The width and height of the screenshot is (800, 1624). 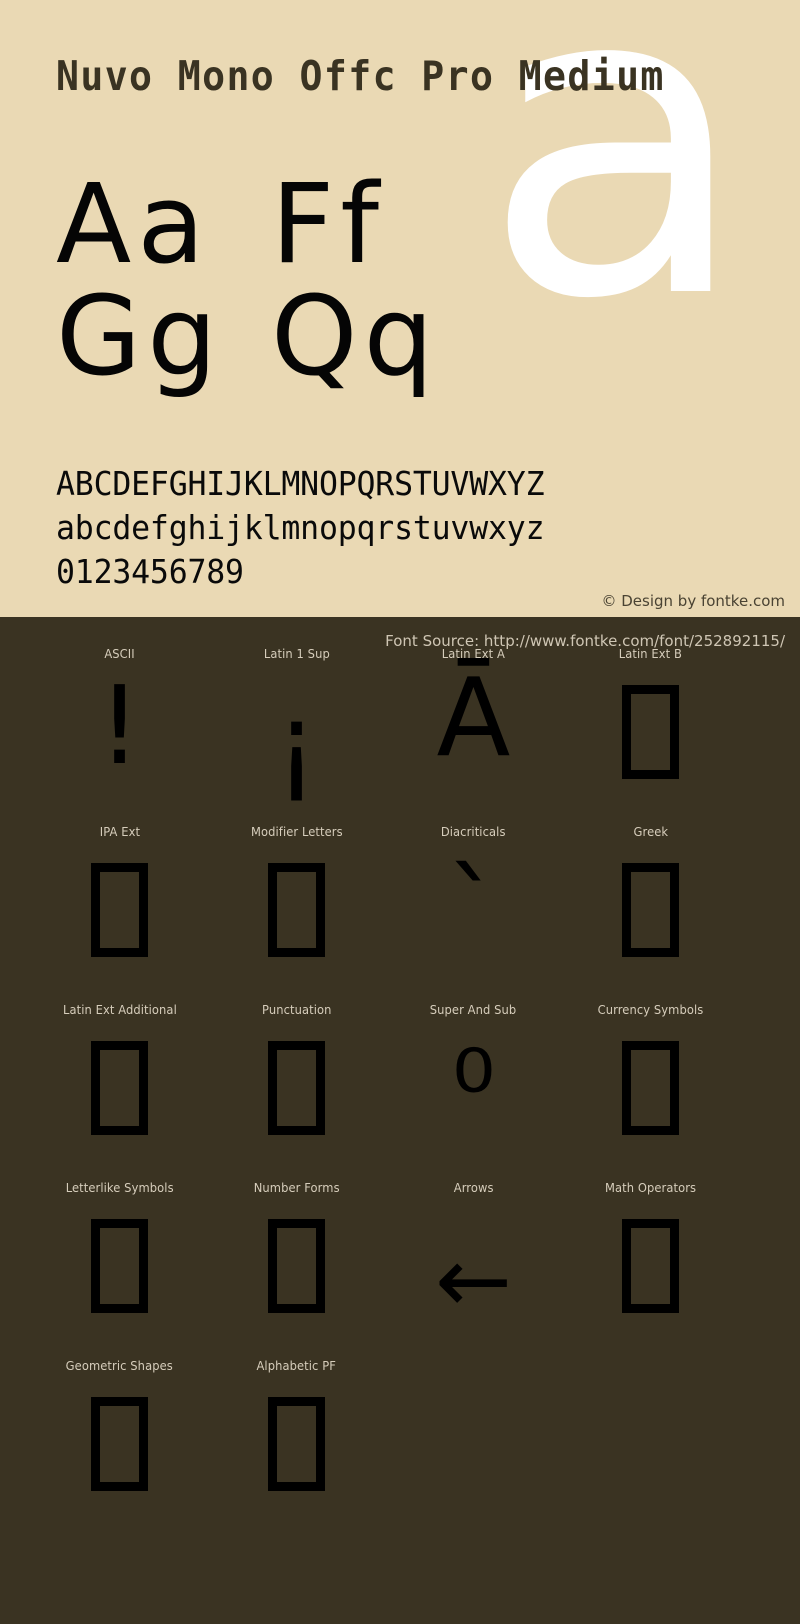 I want to click on unicode-block-cell: Greek, so click(x=650, y=912).